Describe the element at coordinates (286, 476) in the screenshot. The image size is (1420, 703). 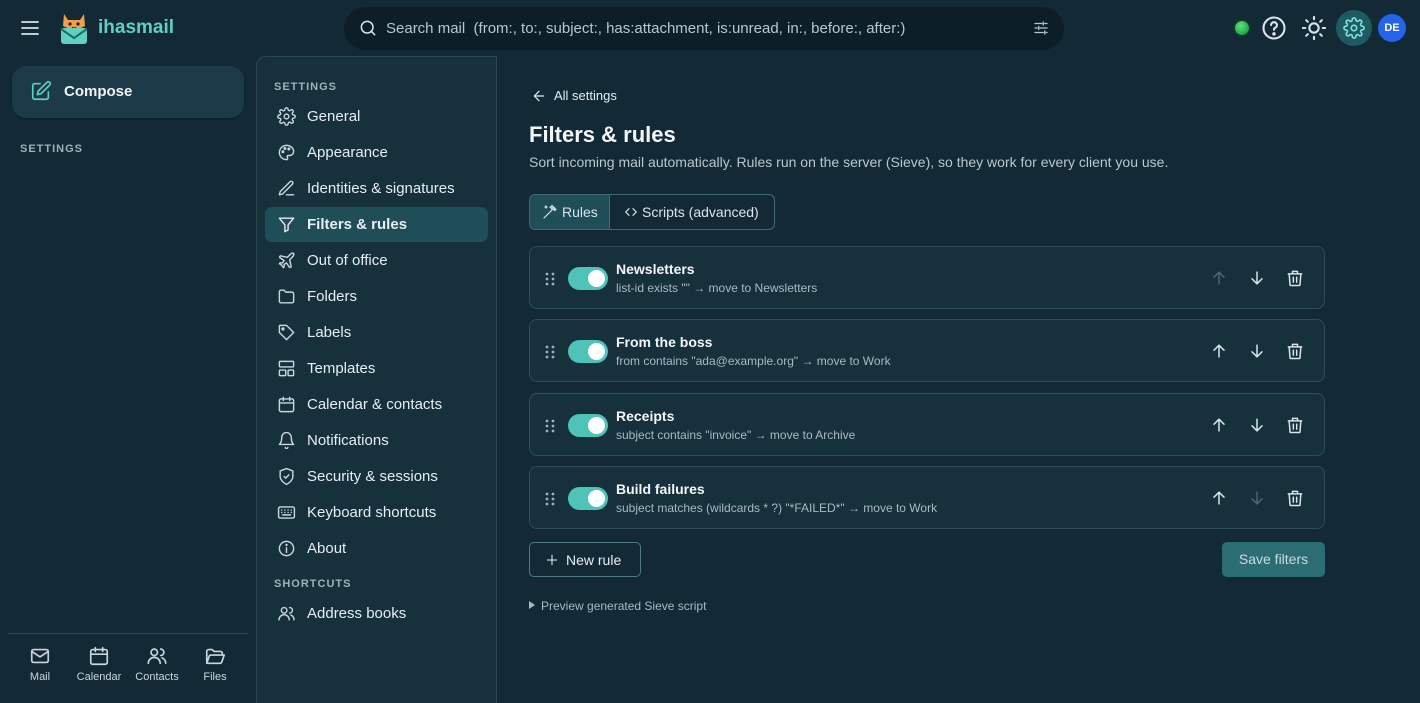
I see `shield-icon` at that location.